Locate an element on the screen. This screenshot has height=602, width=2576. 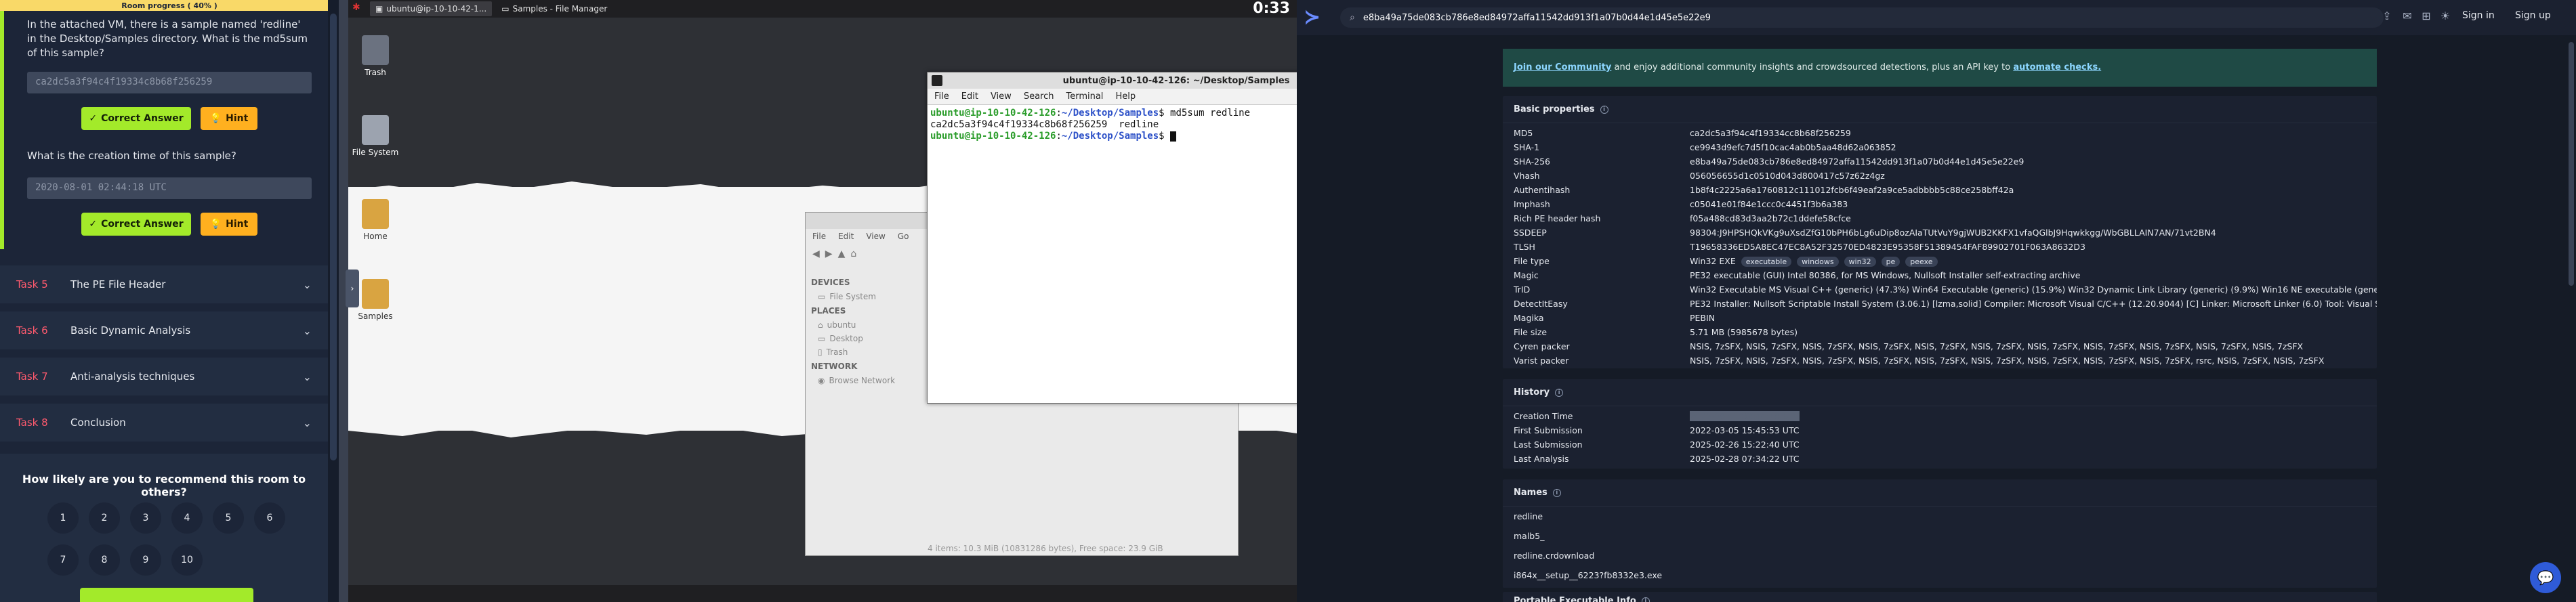
name-item: redline.crdownload is located at coordinates (1940, 555).